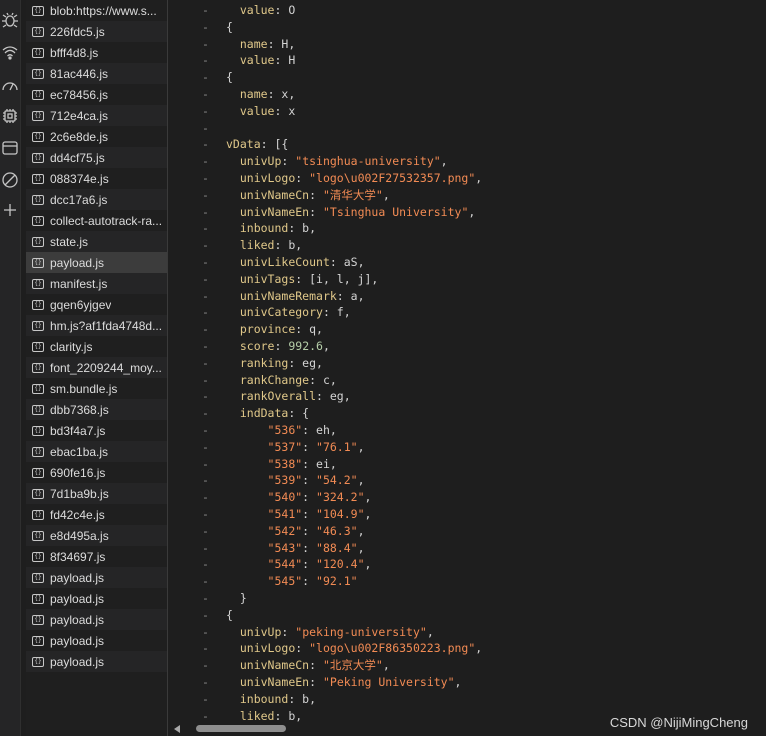 Image resolution: width=766 pixels, height=736 pixels. Describe the element at coordinates (288, 295) in the screenshot. I see `code-token: univNameRemark` at that location.